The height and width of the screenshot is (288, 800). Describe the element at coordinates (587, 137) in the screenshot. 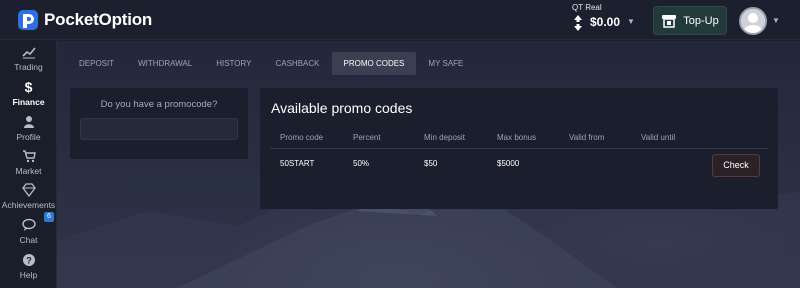

I see `column-header-valid-from: Valid from` at that location.